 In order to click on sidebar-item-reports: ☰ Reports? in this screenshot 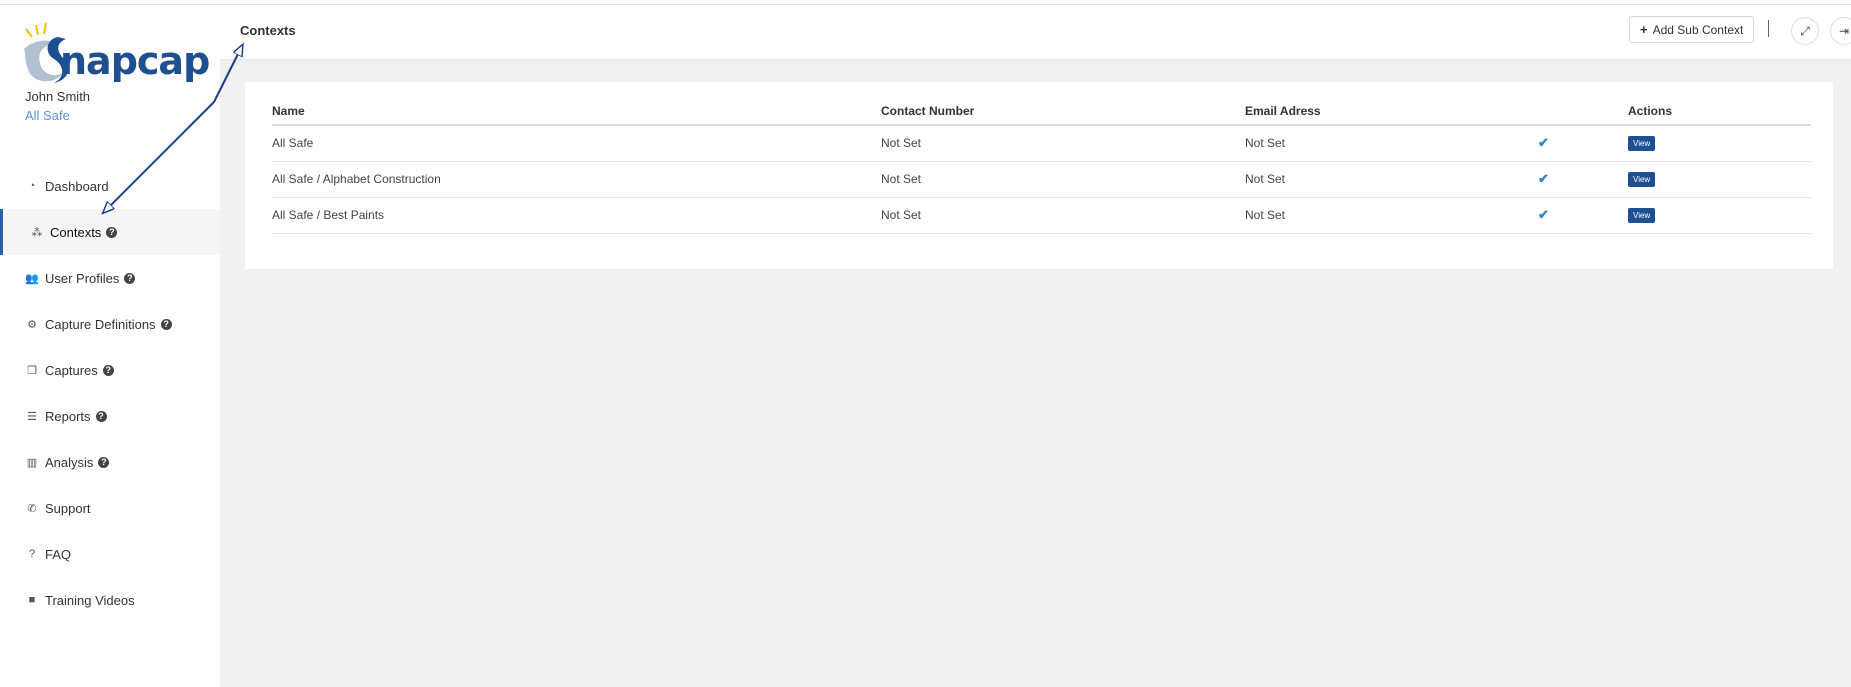, I will do `click(110, 416)`.